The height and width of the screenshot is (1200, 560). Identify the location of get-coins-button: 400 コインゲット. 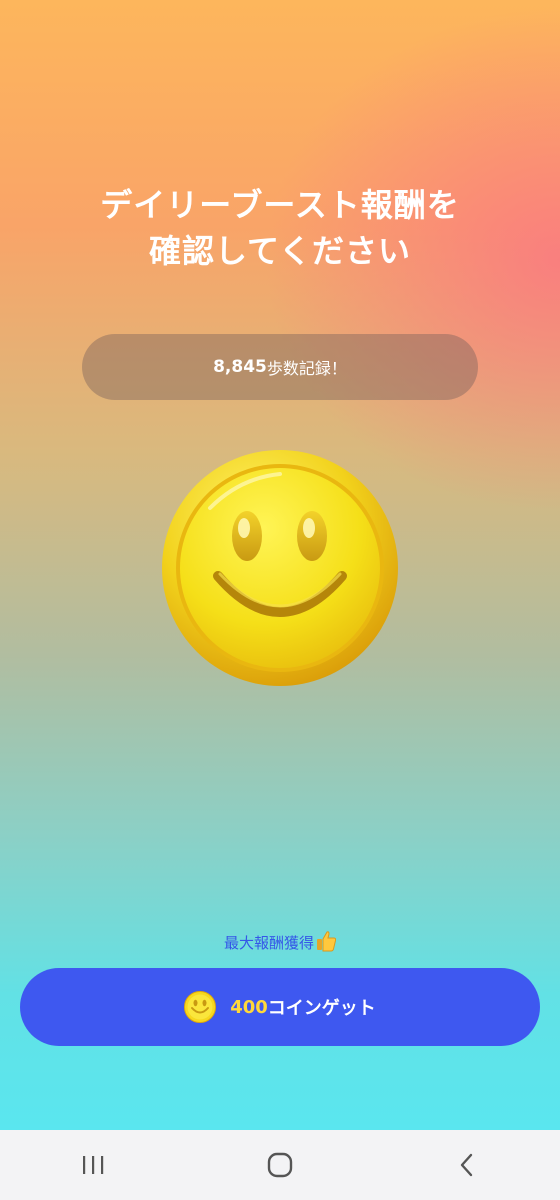
(280, 1007).